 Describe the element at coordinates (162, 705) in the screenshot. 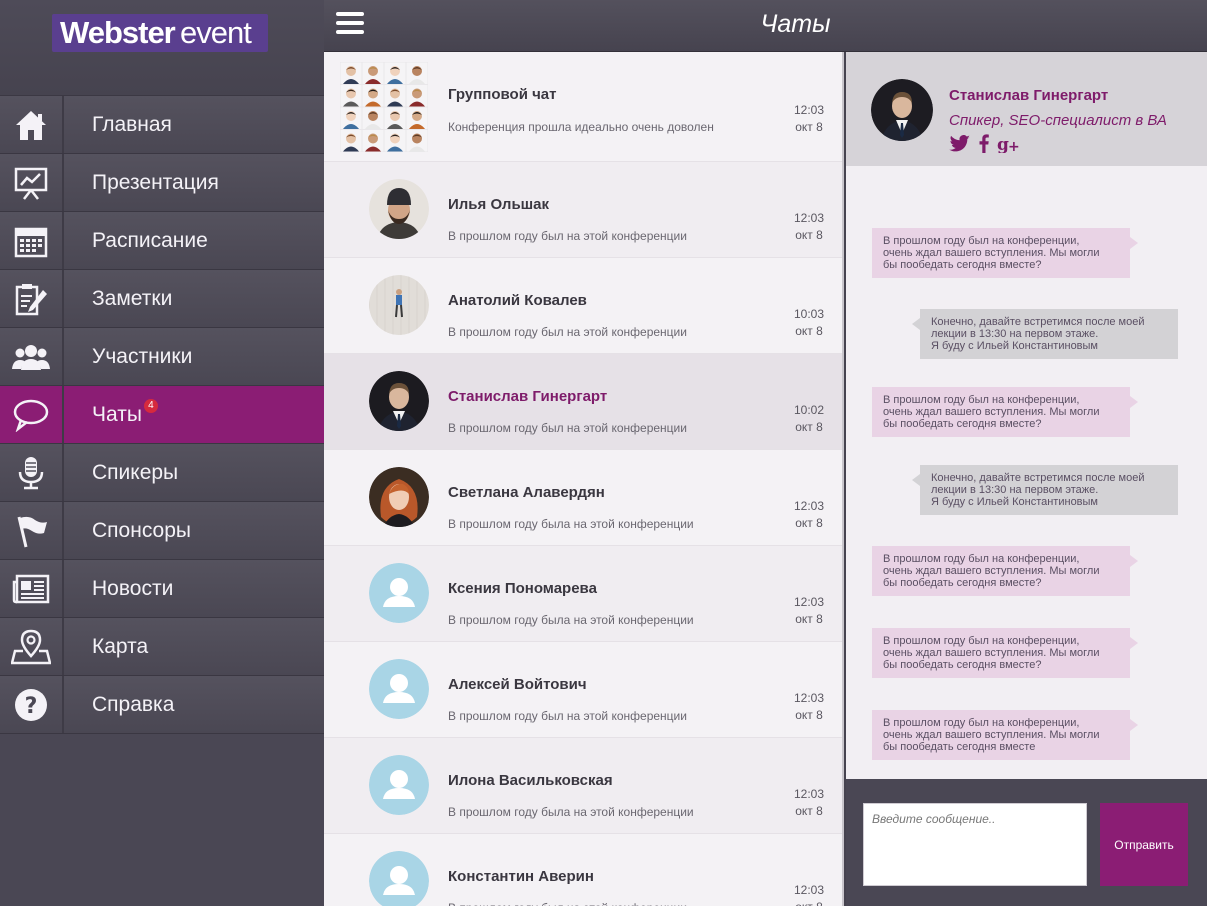

I see `sidebar-item: ? Справка` at that location.